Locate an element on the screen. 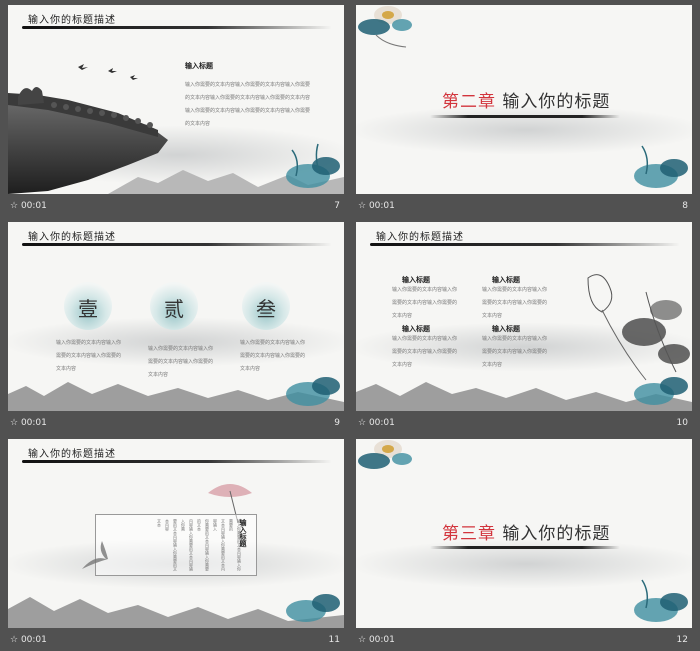  numeral-badge: 叁 is located at coordinates (266, 306).